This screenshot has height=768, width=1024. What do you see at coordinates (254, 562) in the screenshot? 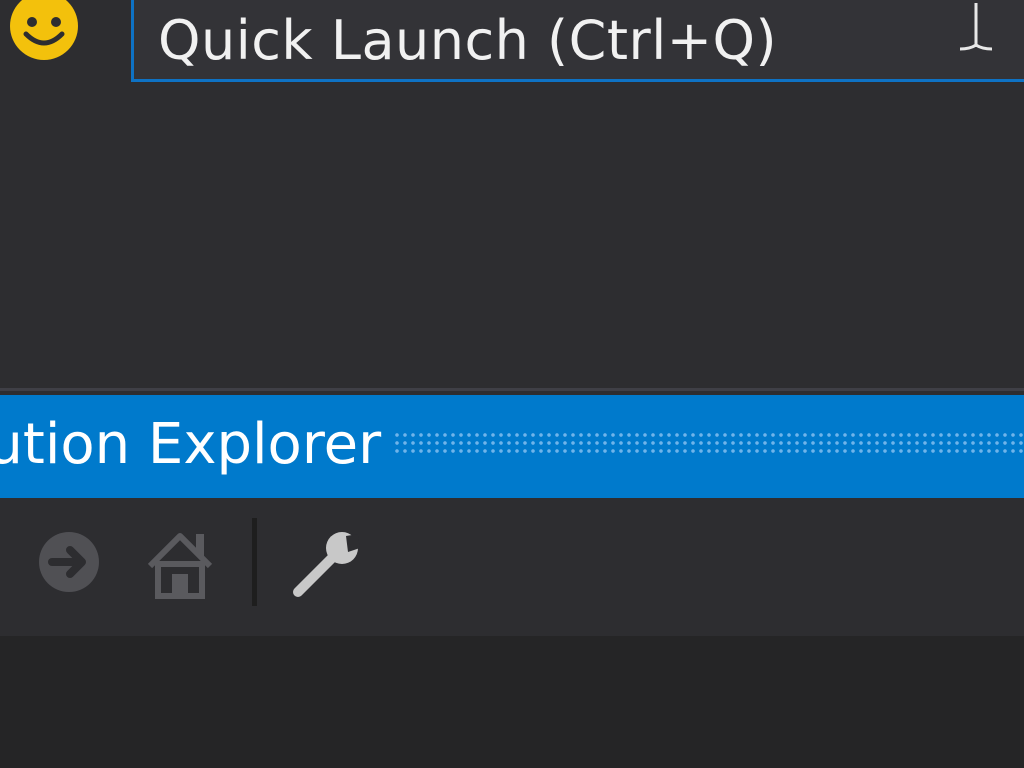
I see `toolbar-separator` at bounding box center [254, 562].